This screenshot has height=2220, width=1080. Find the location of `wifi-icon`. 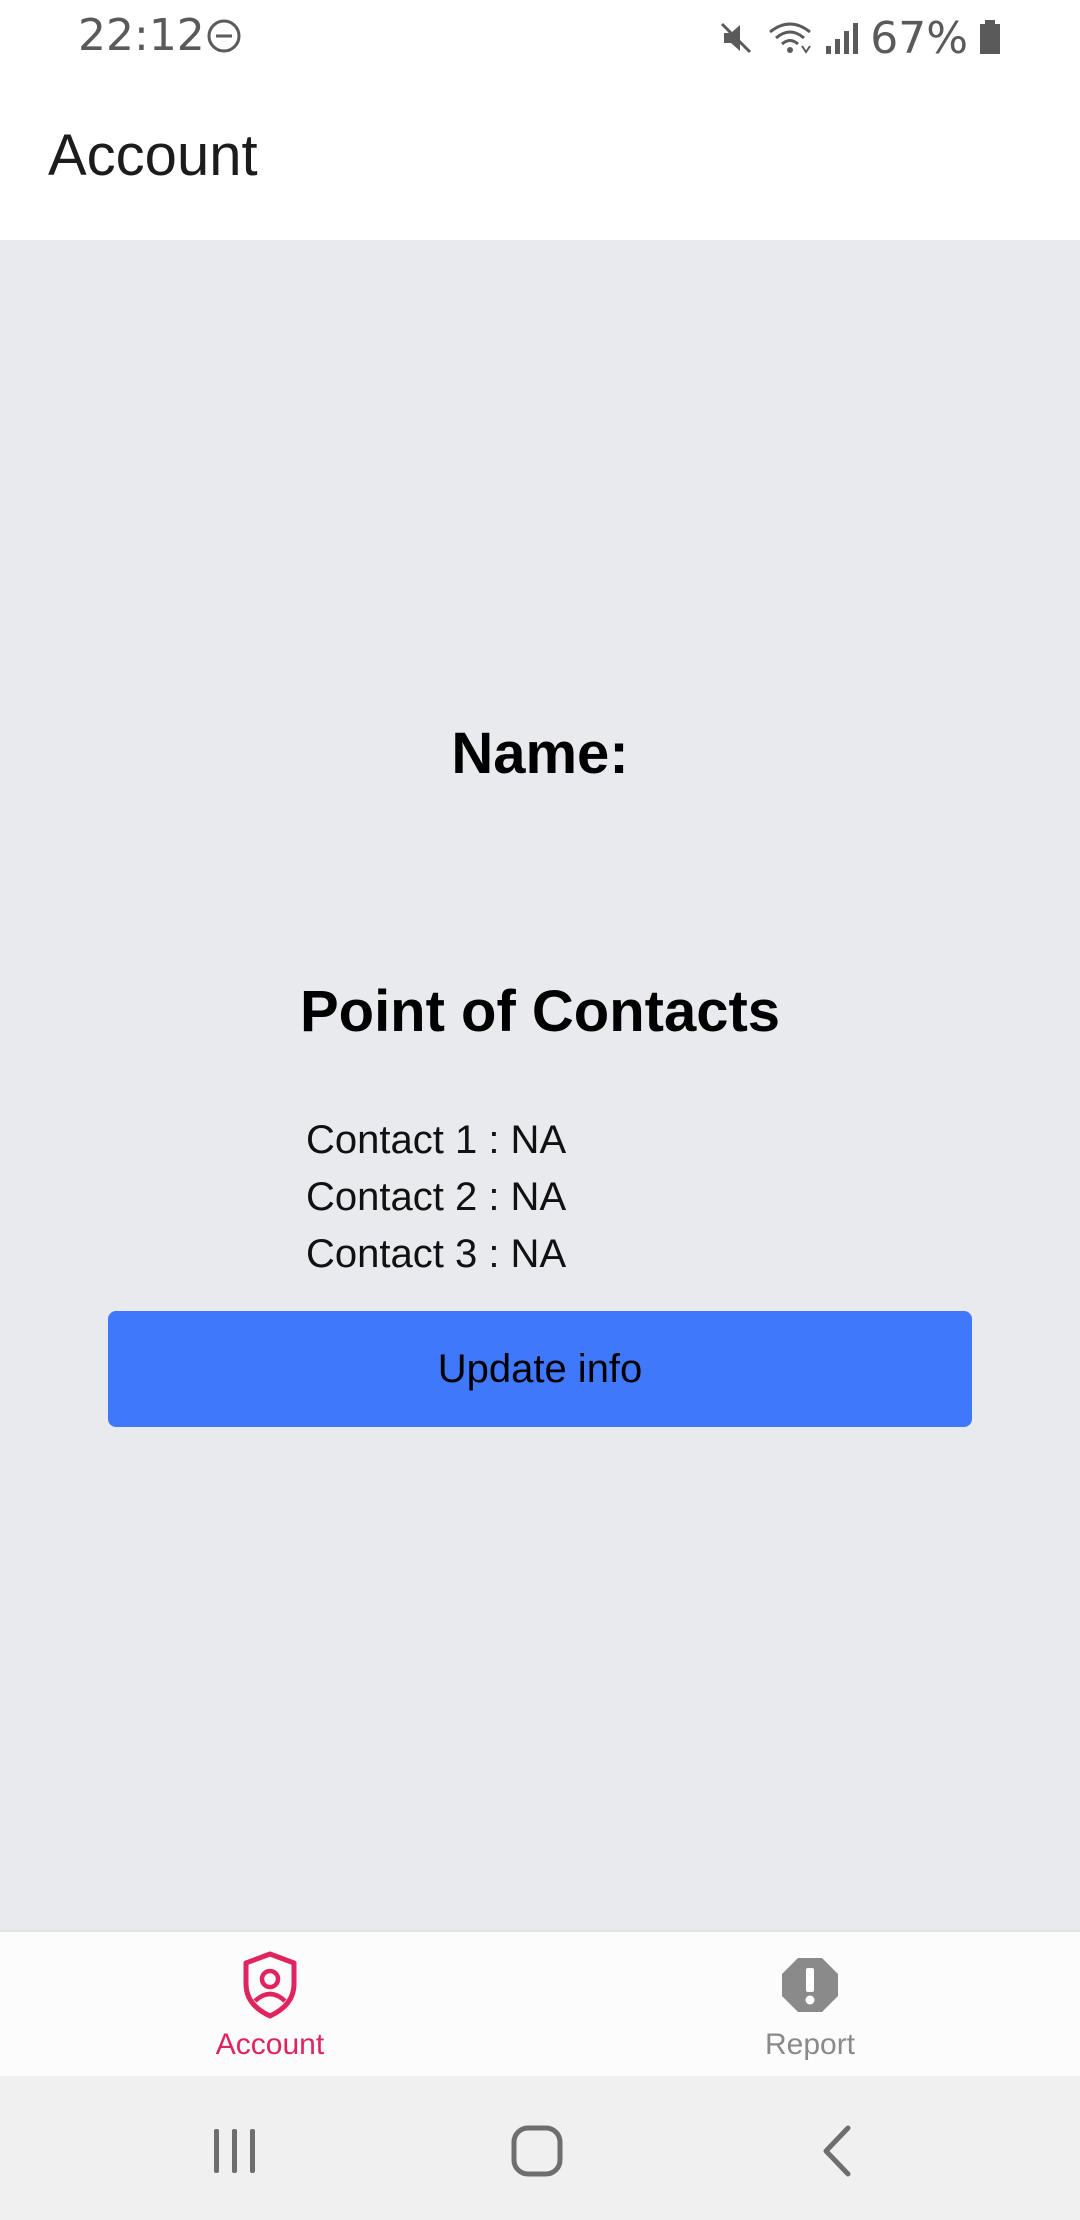

wifi-icon is located at coordinates (790, 38).